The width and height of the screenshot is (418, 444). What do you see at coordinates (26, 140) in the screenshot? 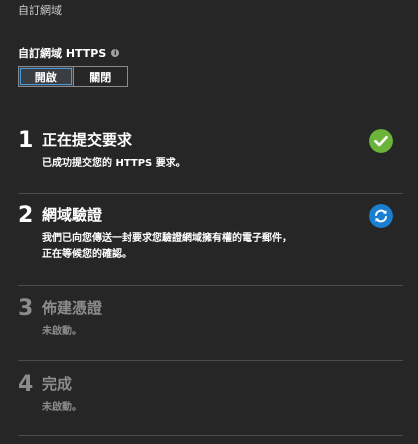
I see `step-1-number: 1` at bounding box center [26, 140].